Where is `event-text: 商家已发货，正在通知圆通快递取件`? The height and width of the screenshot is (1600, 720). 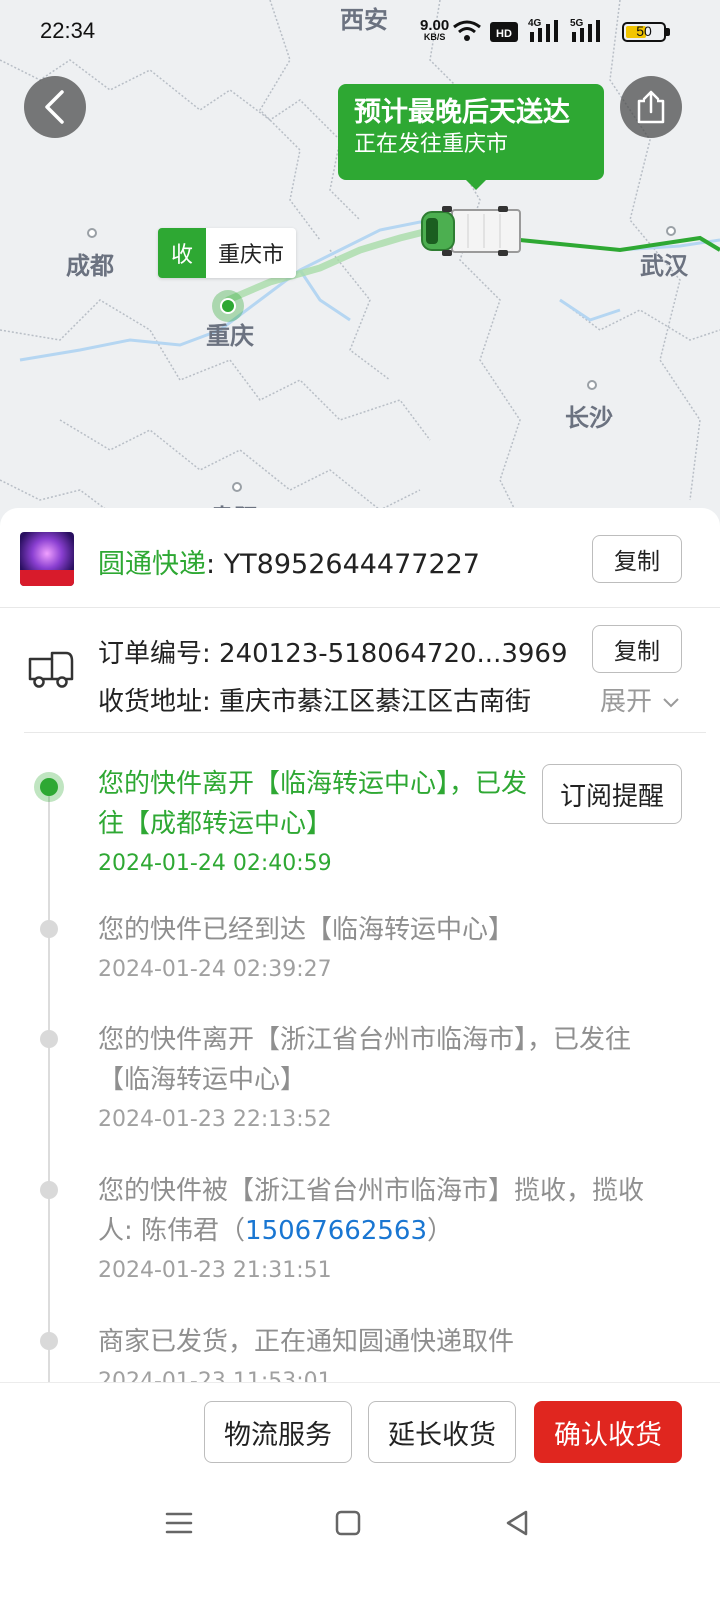 event-text: 商家已发货，正在通知圆通快递取件 is located at coordinates (306, 1342).